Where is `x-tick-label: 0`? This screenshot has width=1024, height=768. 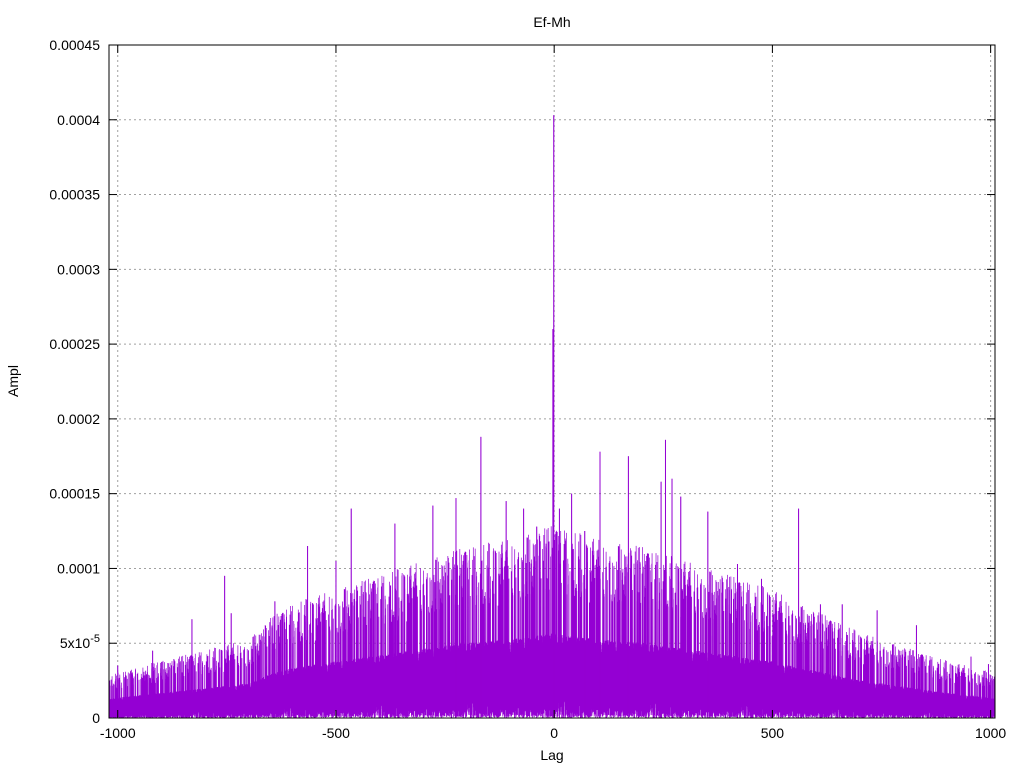
x-tick-label: 0 is located at coordinates (554, 733).